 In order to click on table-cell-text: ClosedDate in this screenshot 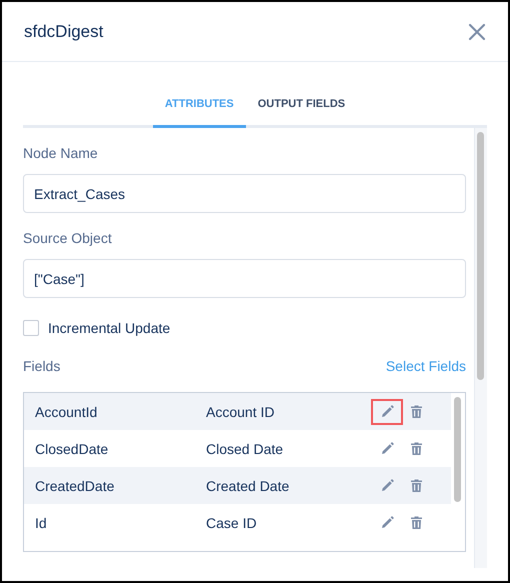, I will do `click(72, 448)`.